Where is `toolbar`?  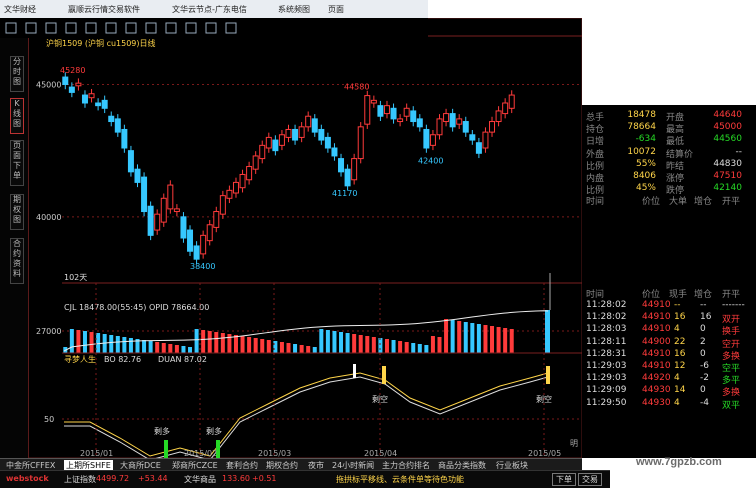 toolbar is located at coordinates (214, 28).